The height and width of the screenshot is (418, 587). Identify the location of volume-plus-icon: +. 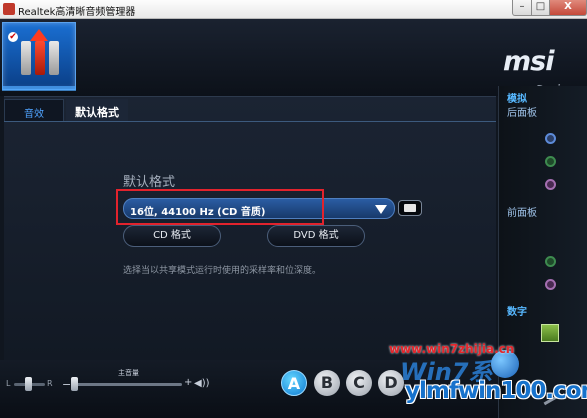
(188, 382).